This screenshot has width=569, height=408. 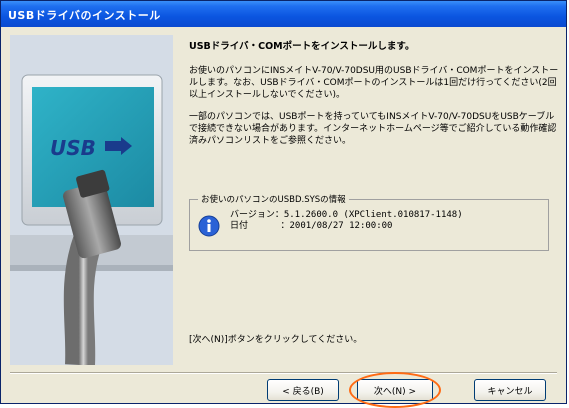 I want to click on next-button: 次へ(N) >, so click(x=395, y=390).